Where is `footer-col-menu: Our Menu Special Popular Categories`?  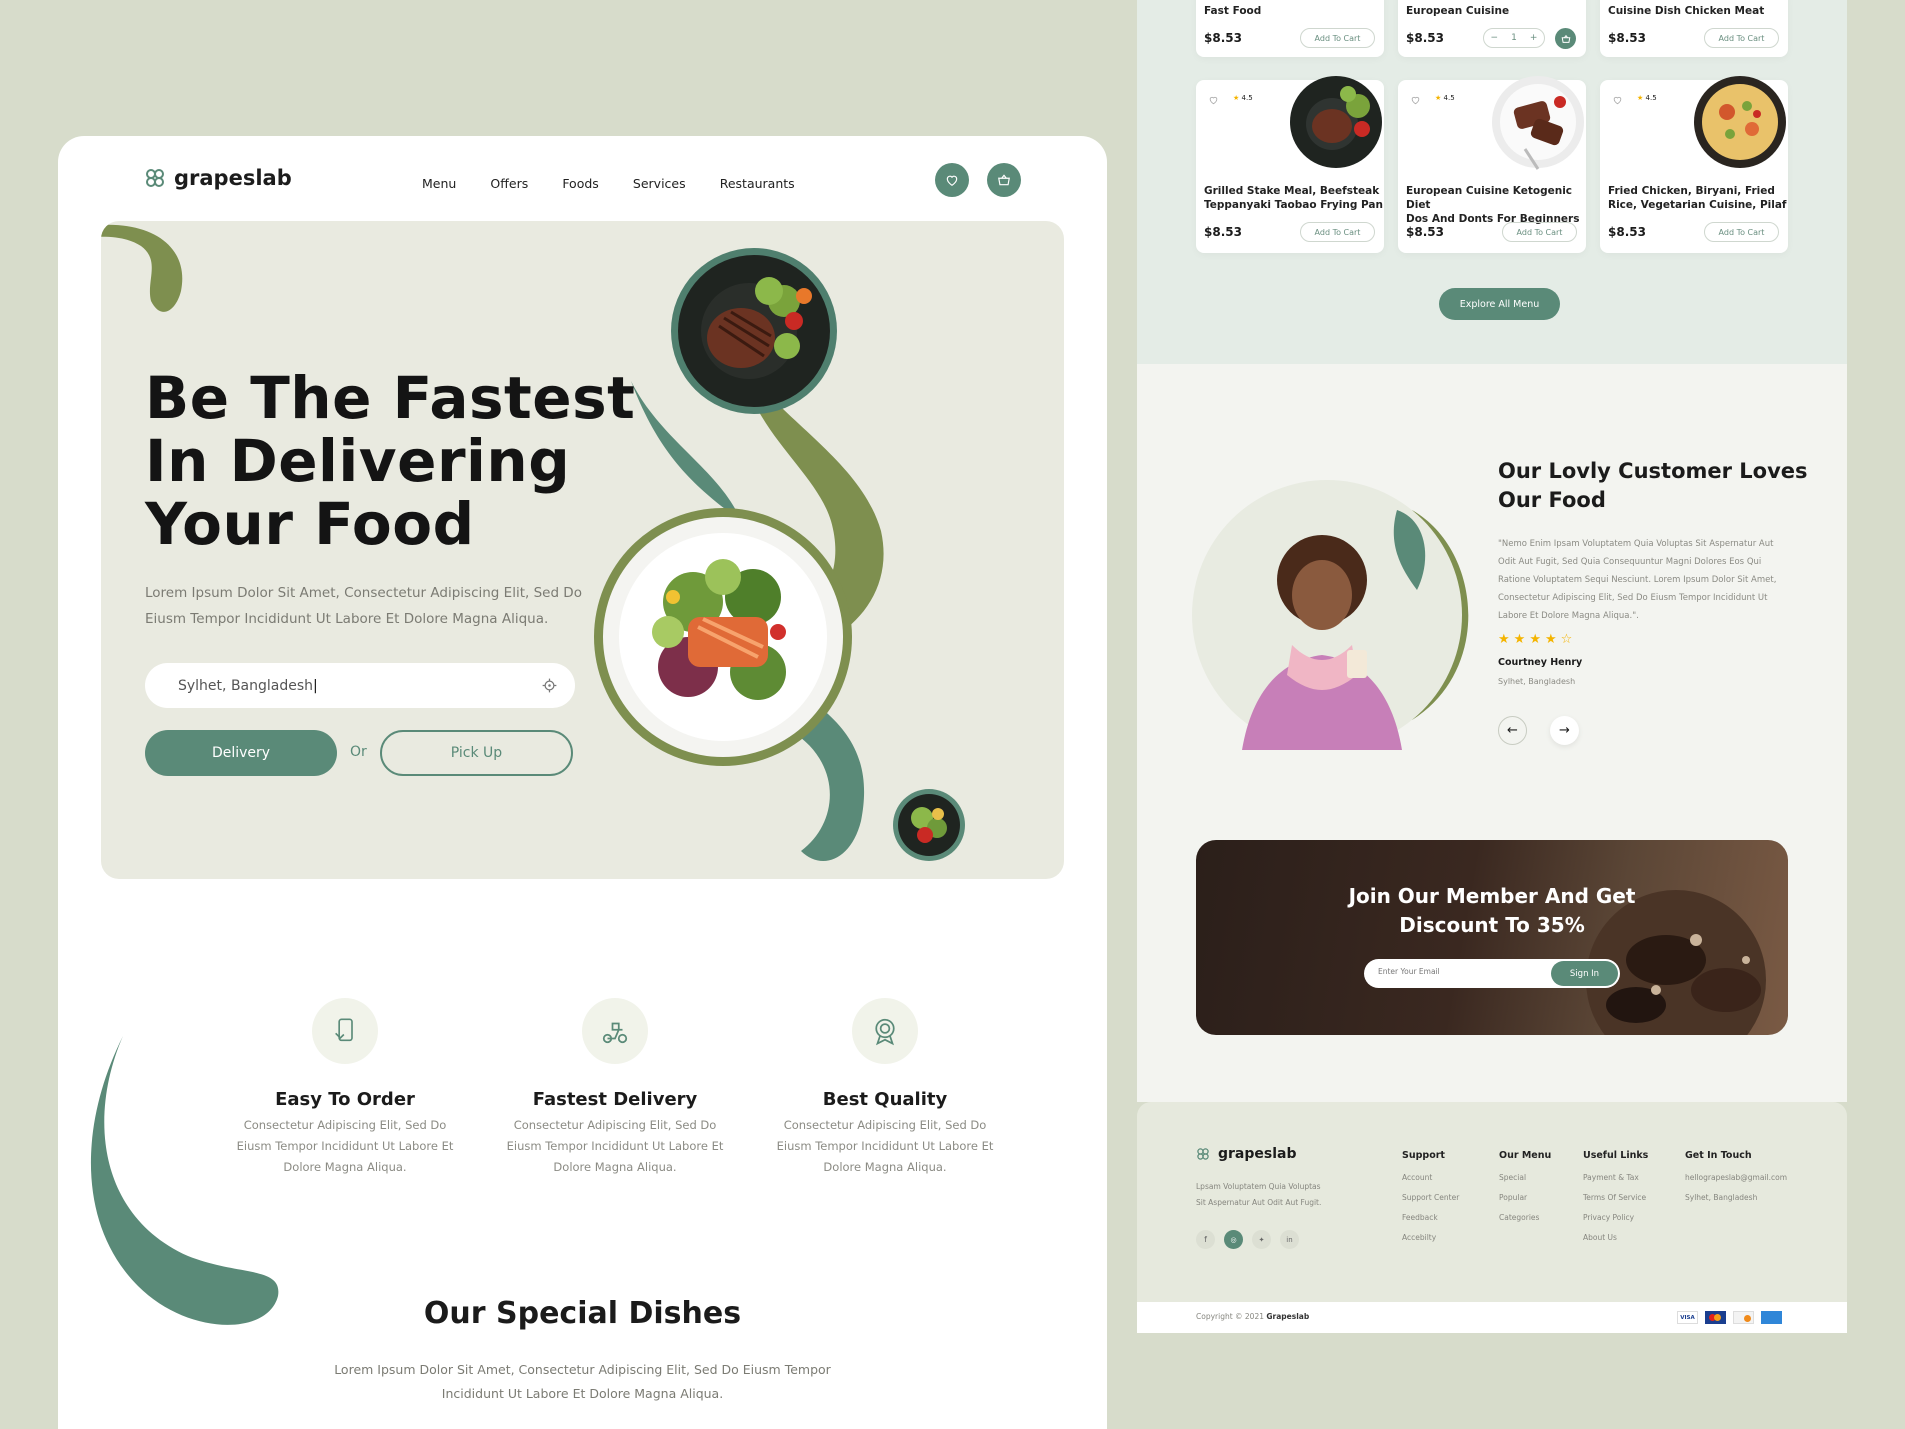 footer-col-menu: Our Menu Special Popular Categories is located at coordinates (1525, 1191).